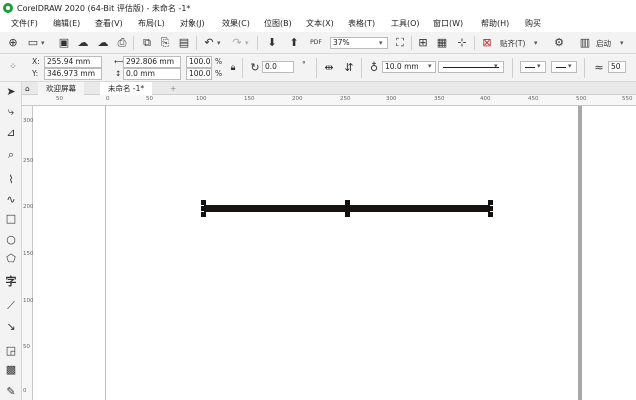 The image size is (636, 400). Describe the element at coordinates (11, 306) in the screenshot. I see `parallel-dimension-icon: ⟋` at that location.